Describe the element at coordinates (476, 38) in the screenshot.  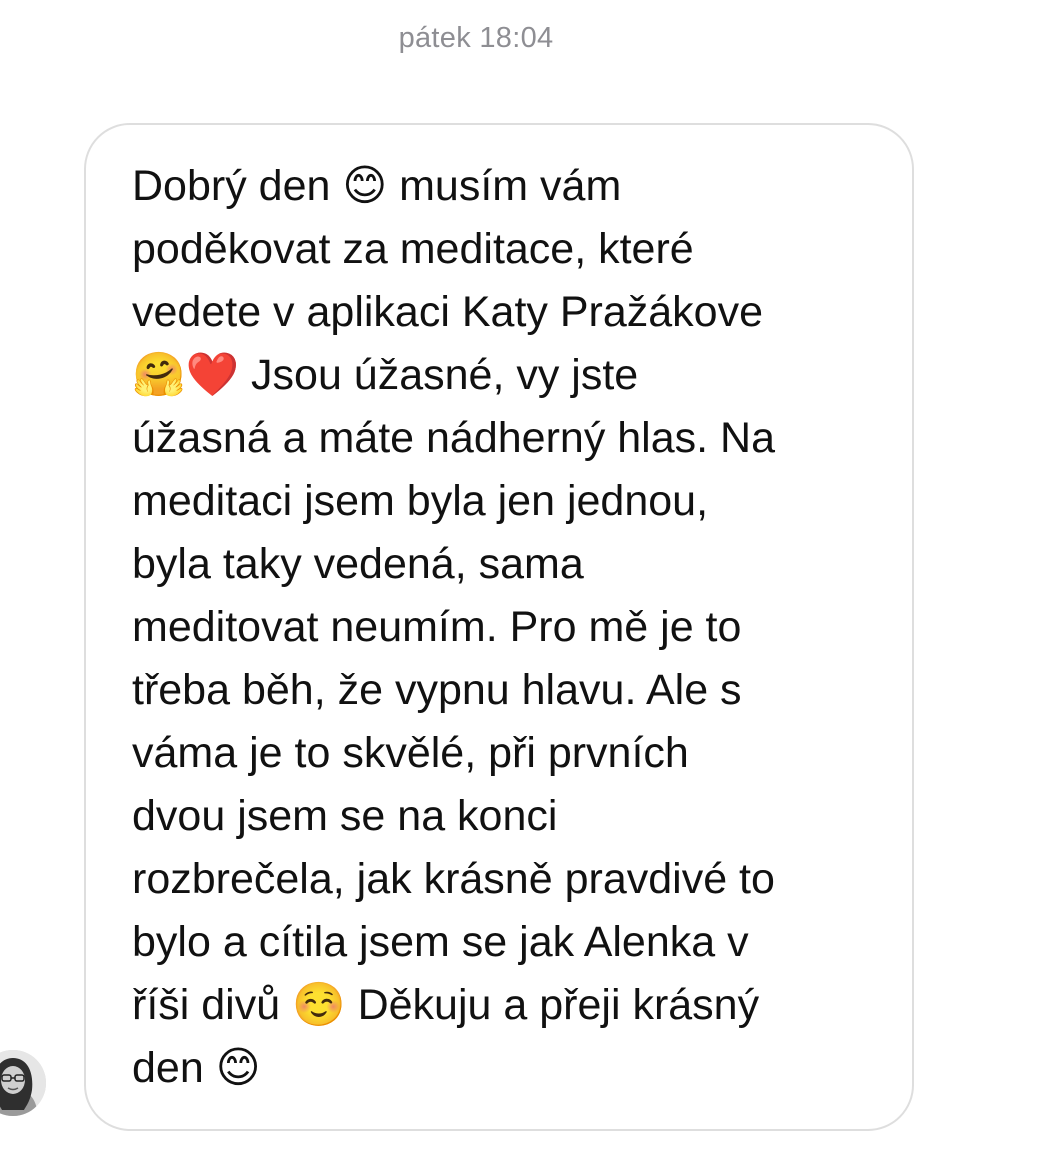
I see `message-timestamp: pátek 18:04` at that location.